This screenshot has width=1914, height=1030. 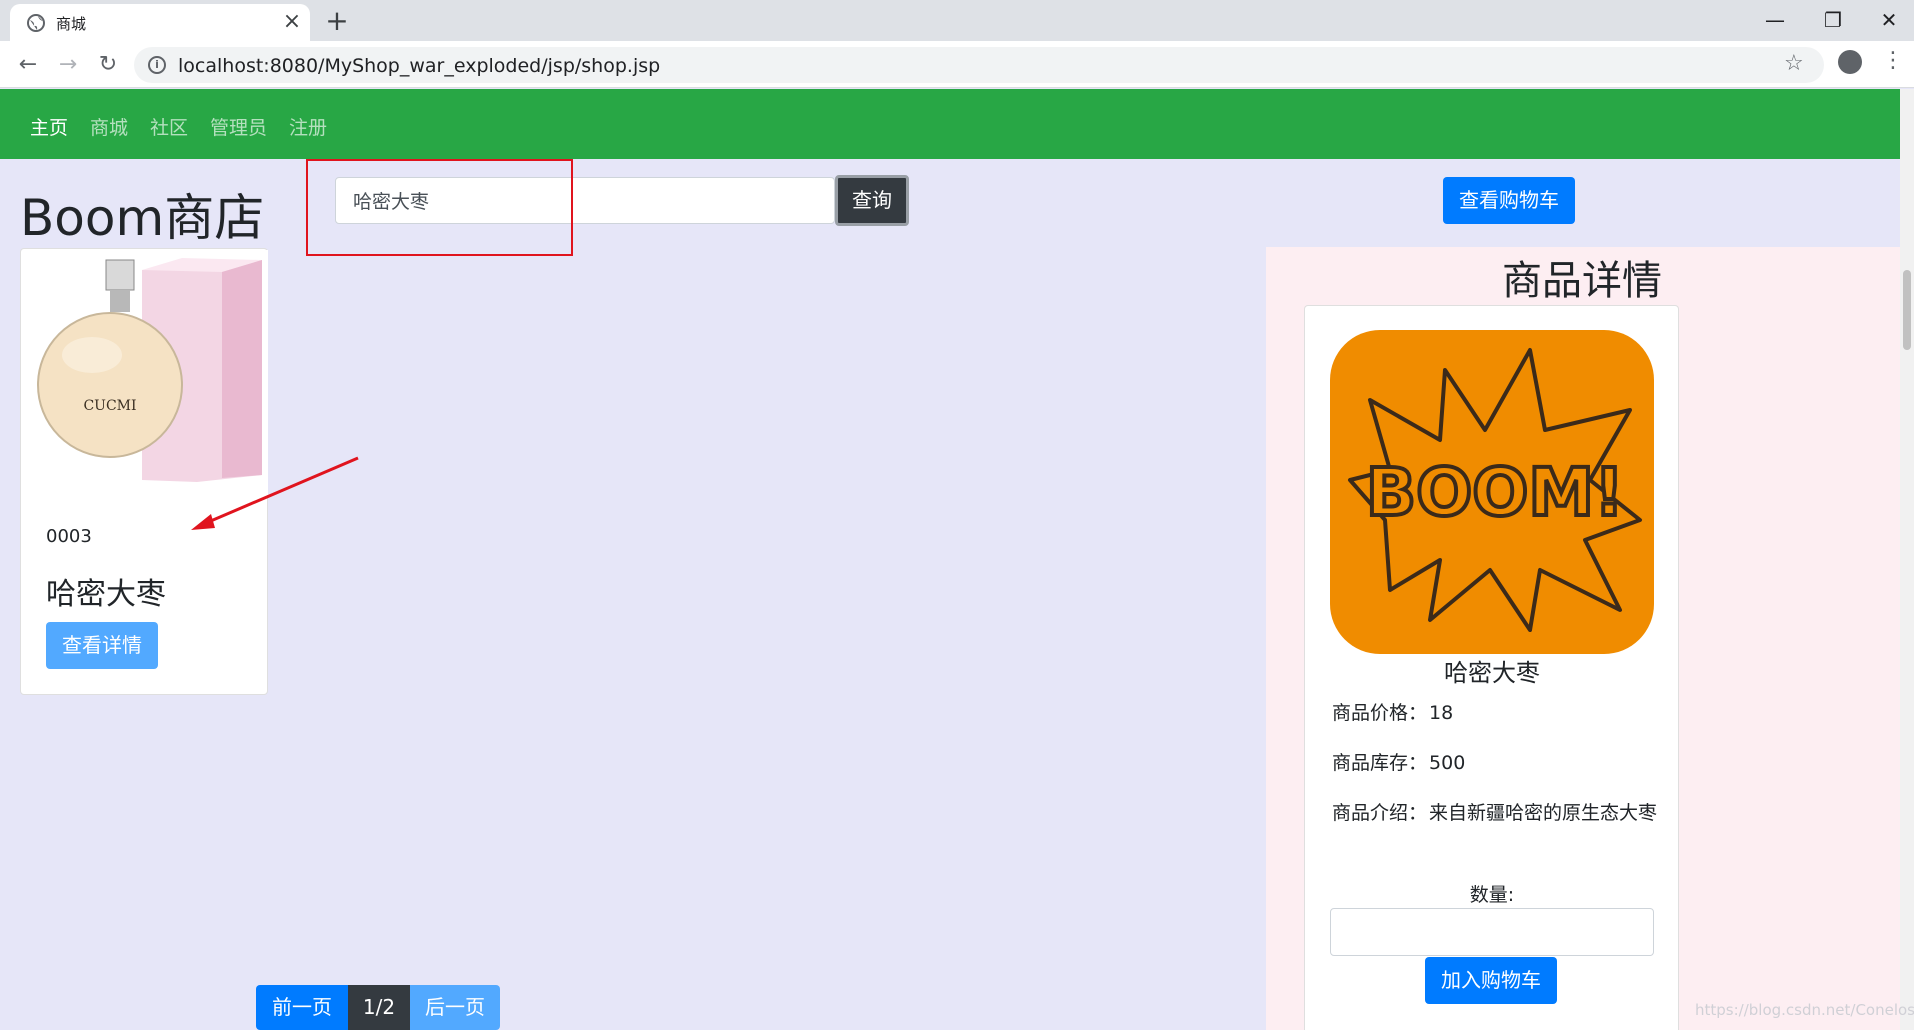 I want to click on boom-logo-image: BOOM!, so click(x=1492, y=492).